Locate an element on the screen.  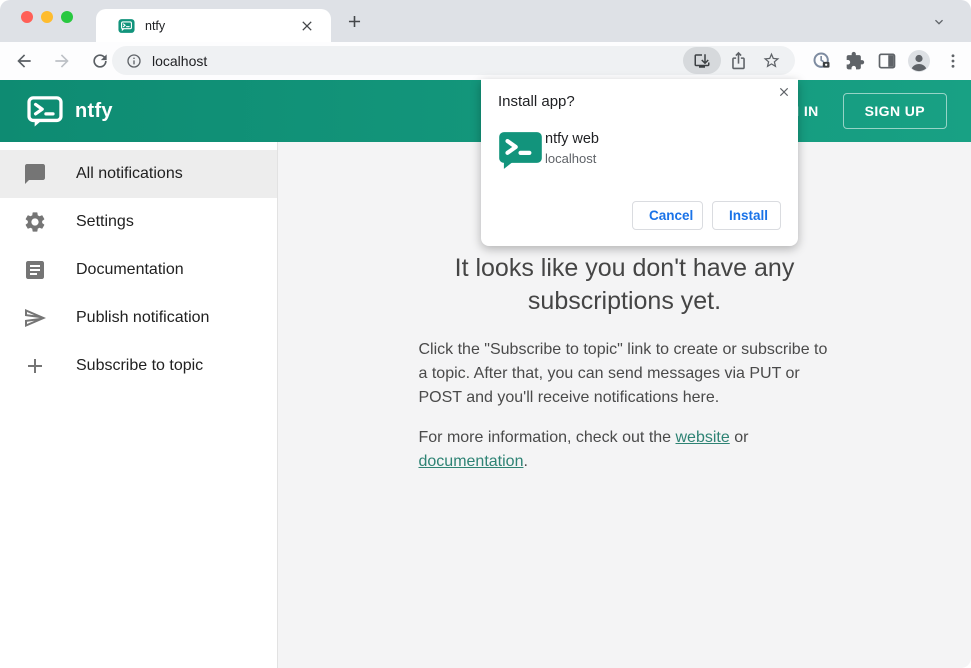
cancel-button: Cancel is located at coordinates (667, 215).